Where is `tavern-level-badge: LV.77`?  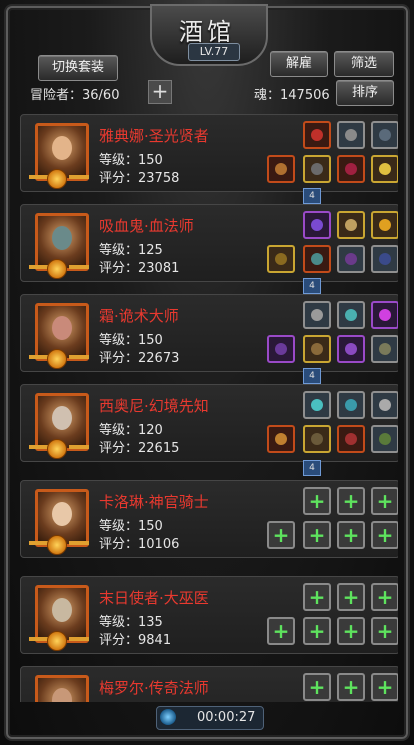 tavern-level-badge: LV.77 is located at coordinates (214, 52).